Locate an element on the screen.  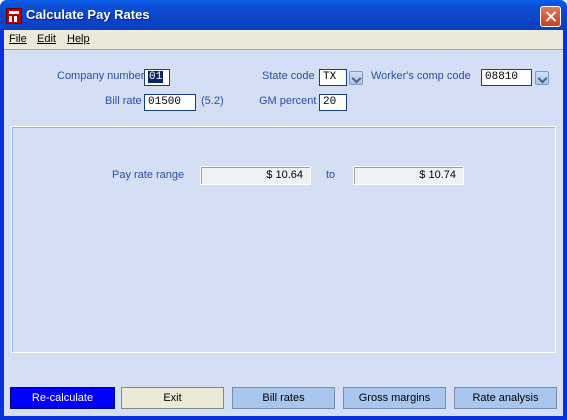
pay-rate-high: $ 10.74 is located at coordinates (408, 175).